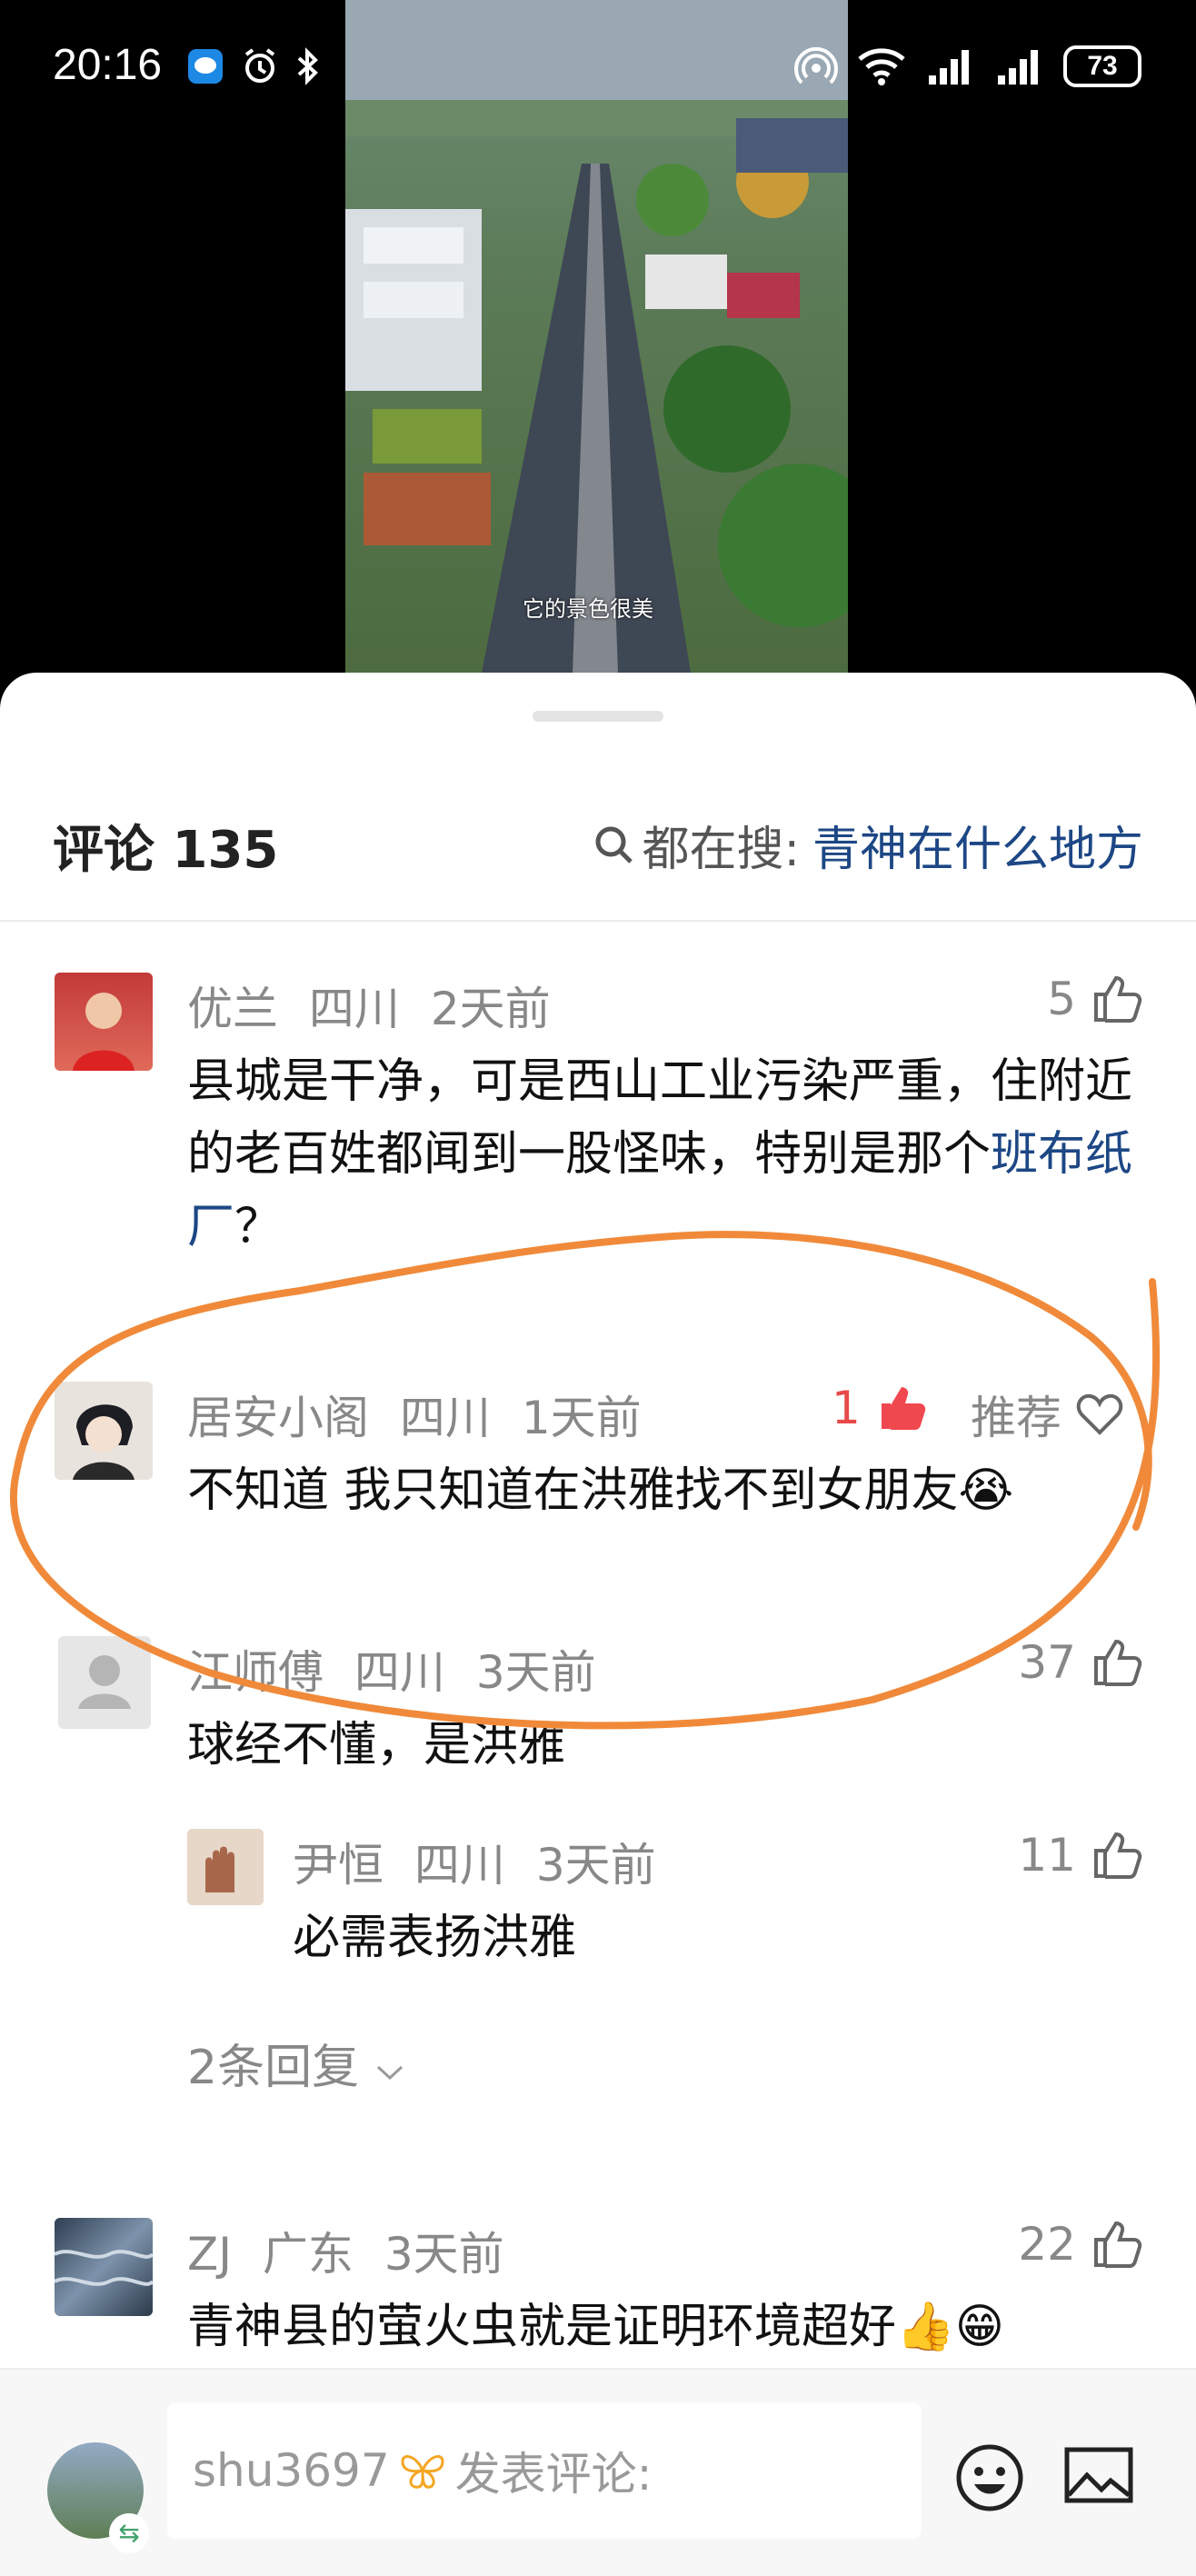 The height and width of the screenshot is (2576, 1196). I want to click on alarm-icon, so click(259, 65).